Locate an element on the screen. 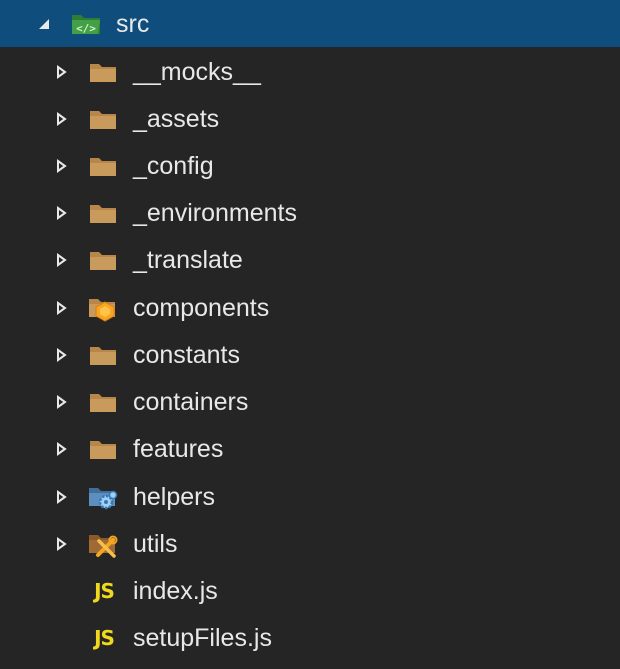 The height and width of the screenshot is (669, 620). tree-item-label: __mocks__ is located at coordinates (197, 72).